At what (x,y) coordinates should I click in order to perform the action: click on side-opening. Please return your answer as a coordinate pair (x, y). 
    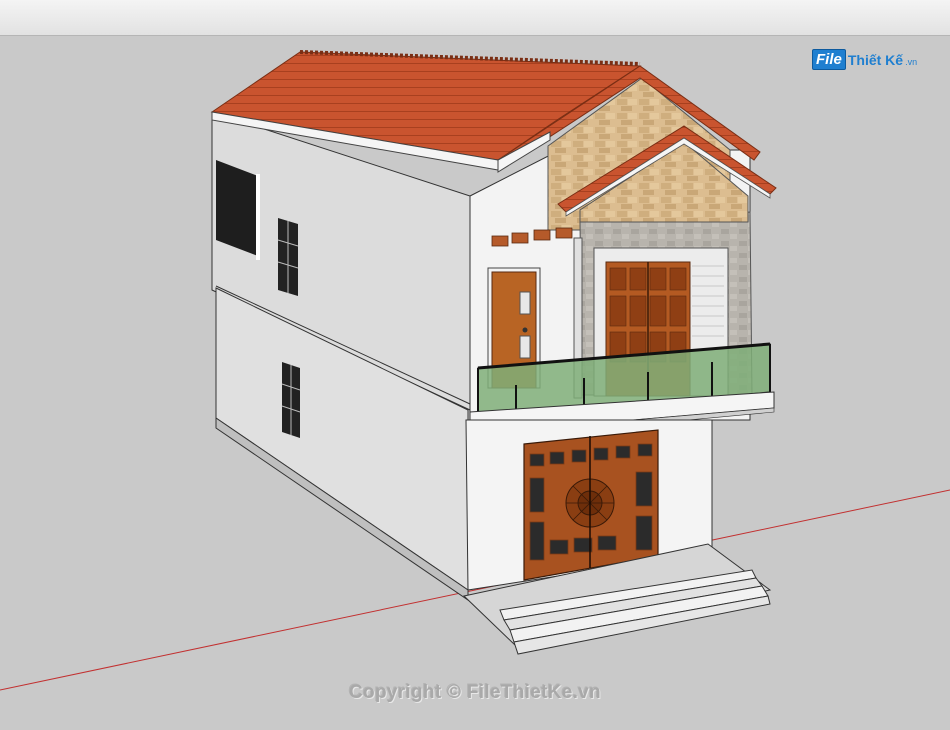
    Looking at the image, I should click on (237, 208).